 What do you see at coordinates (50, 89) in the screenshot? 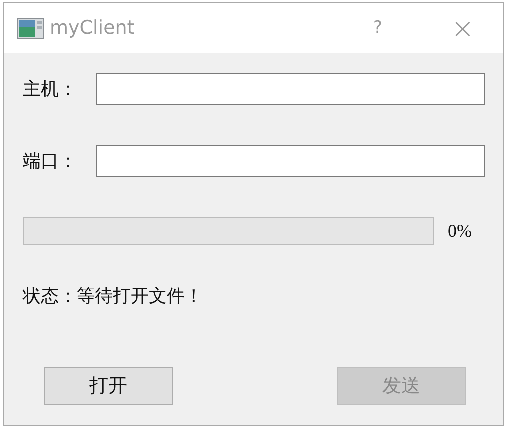
I see `field-label: 主机：` at bounding box center [50, 89].